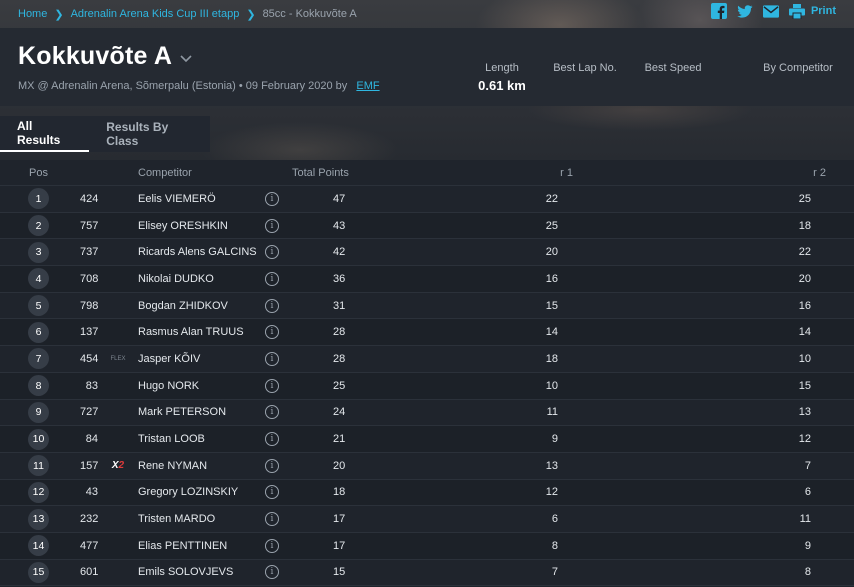 The width and height of the screenshot is (854, 587). What do you see at coordinates (339, 465) in the screenshot?
I see `total-points: 20` at bounding box center [339, 465].